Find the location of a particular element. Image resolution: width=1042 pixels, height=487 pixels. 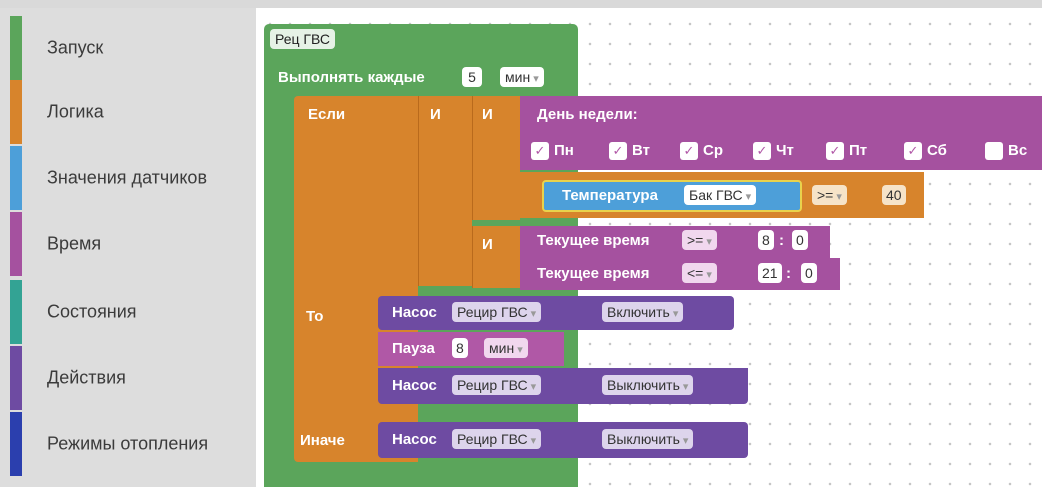

time-operator-dropdown: >= is located at coordinates (699, 240).